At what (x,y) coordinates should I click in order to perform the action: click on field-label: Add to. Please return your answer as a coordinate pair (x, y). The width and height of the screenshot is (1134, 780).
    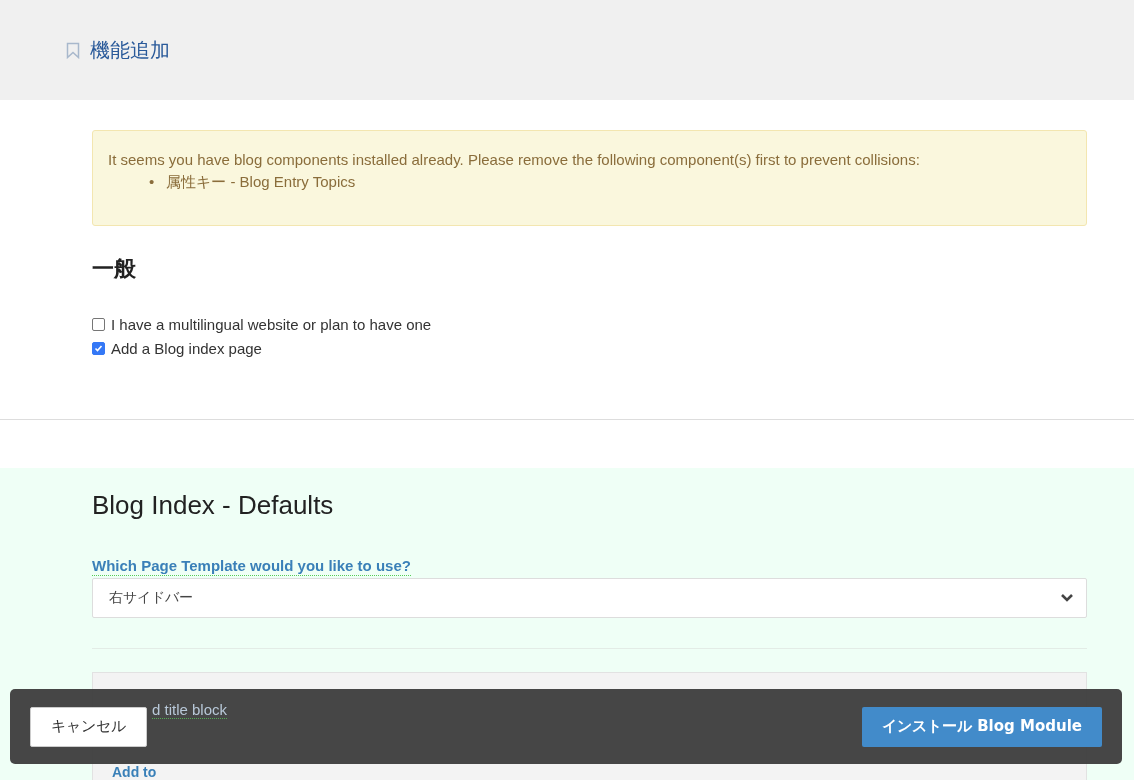
    Looking at the image, I should click on (135, 772).